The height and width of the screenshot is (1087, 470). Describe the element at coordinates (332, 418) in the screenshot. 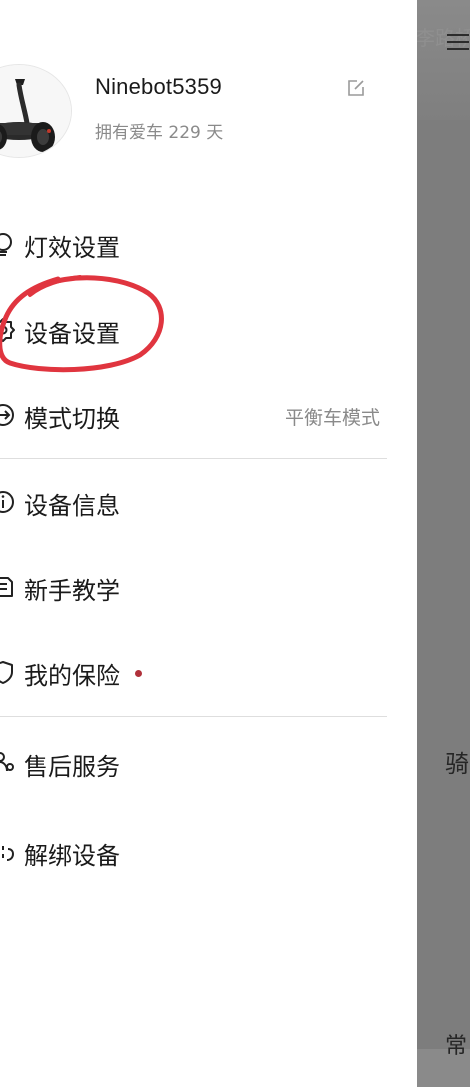

I see `current-mode-value: 平衡车模式` at that location.